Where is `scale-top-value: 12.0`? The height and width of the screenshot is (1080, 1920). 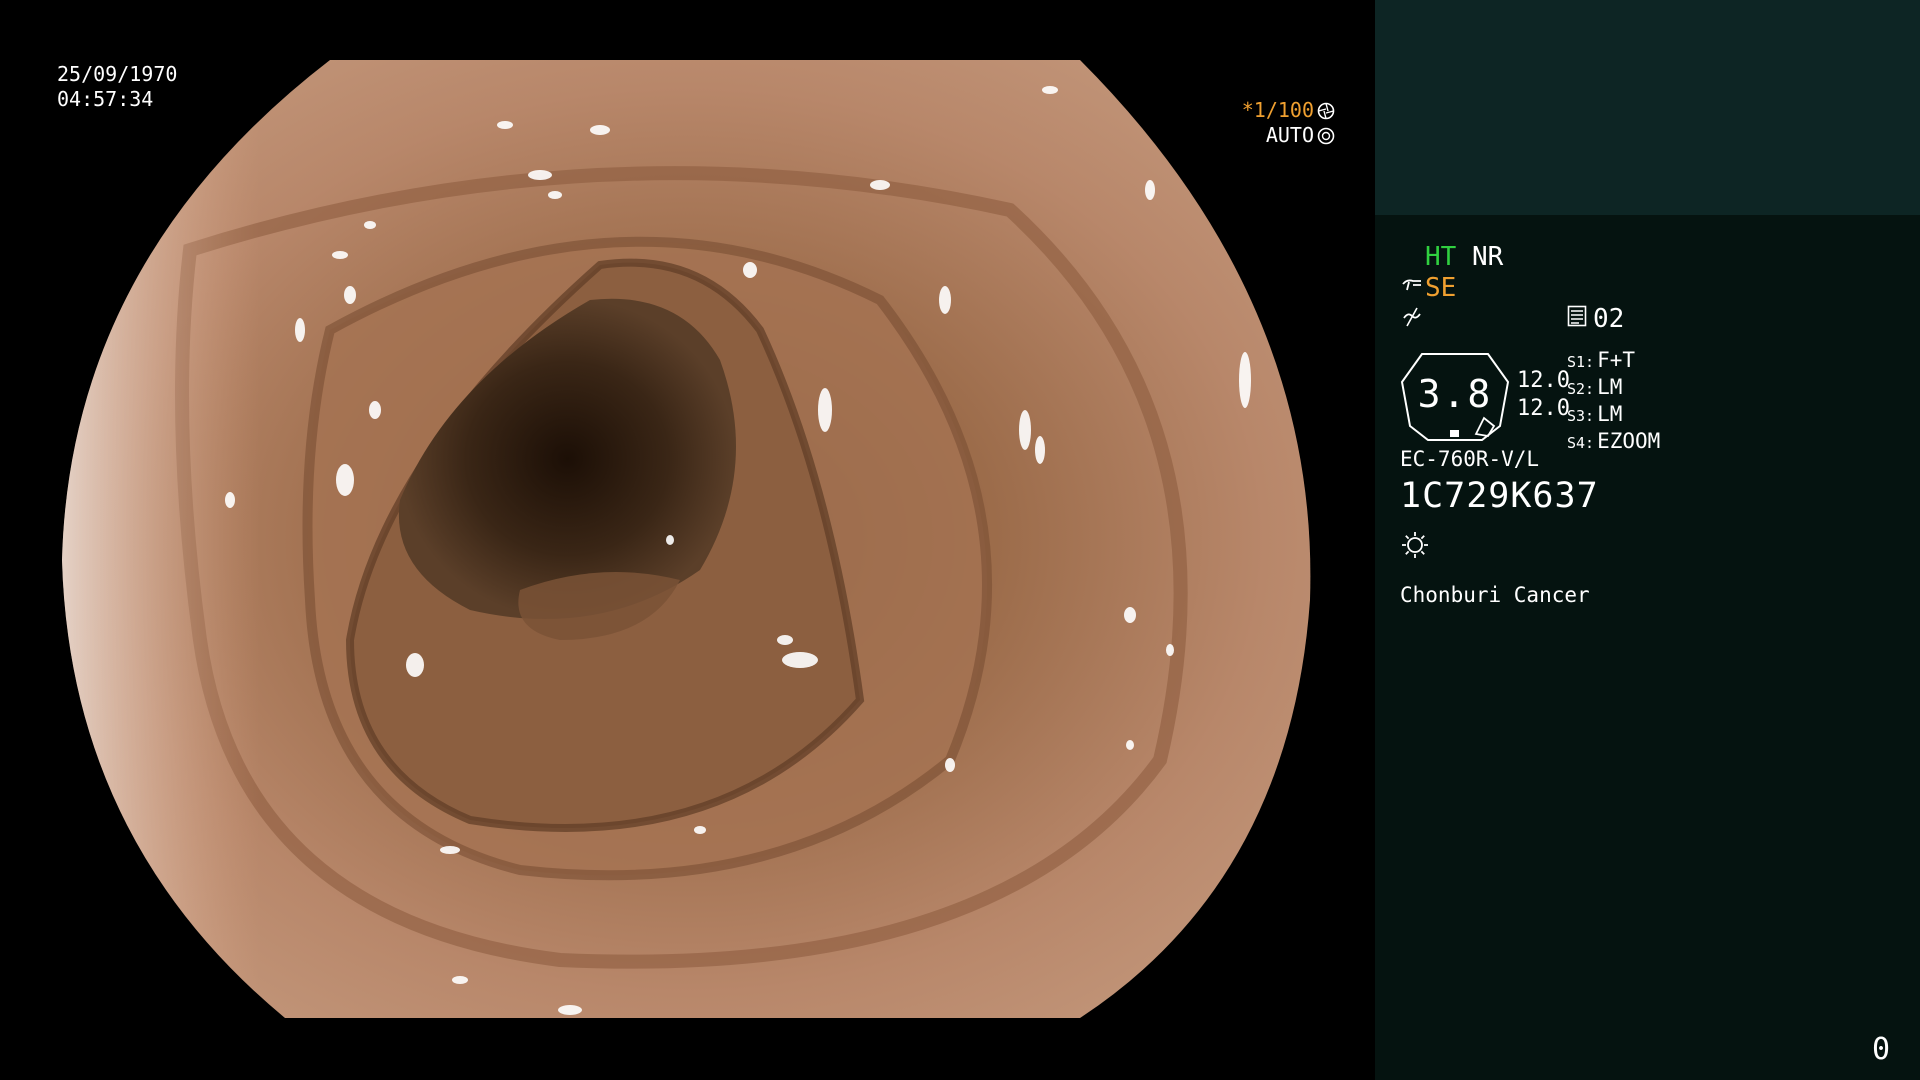
scale-top-value: 12.0 is located at coordinates (1543, 380).